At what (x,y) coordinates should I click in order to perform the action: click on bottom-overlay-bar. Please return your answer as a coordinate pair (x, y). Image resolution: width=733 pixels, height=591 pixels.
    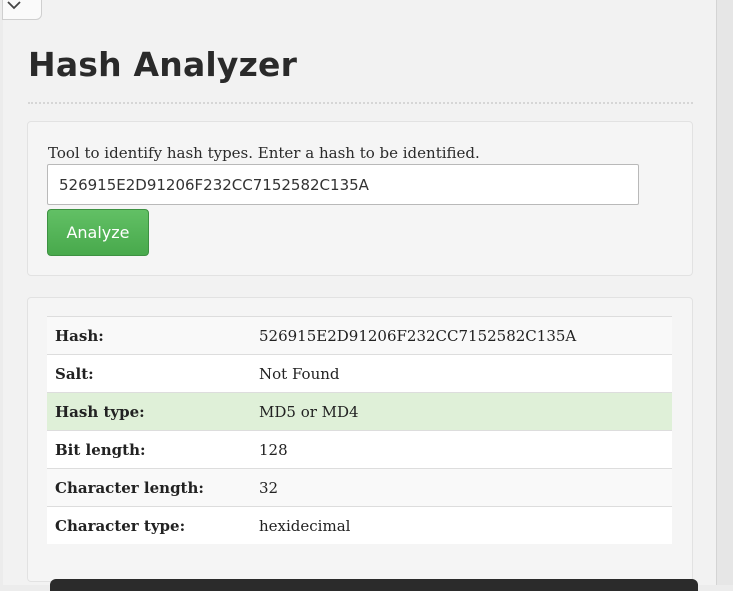
    Looking at the image, I should click on (374, 585).